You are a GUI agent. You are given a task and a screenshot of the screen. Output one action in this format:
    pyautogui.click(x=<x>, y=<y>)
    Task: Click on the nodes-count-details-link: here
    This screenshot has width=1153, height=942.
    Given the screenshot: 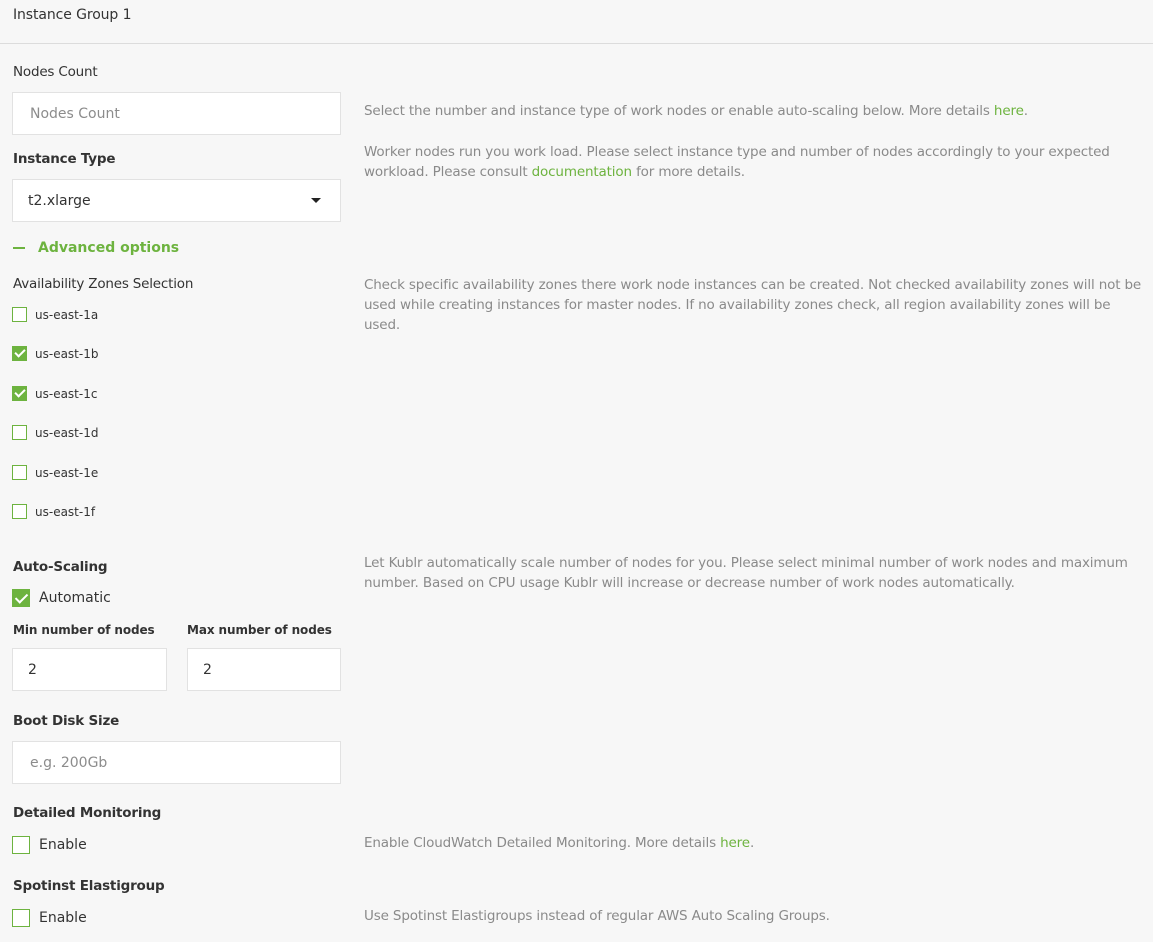 What is the action you would take?
    pyautogui.click(x=1009, y=111)
    